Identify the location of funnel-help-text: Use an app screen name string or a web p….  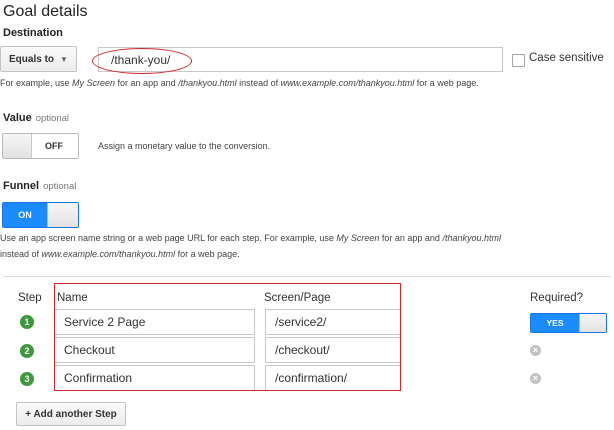
(306, 246).